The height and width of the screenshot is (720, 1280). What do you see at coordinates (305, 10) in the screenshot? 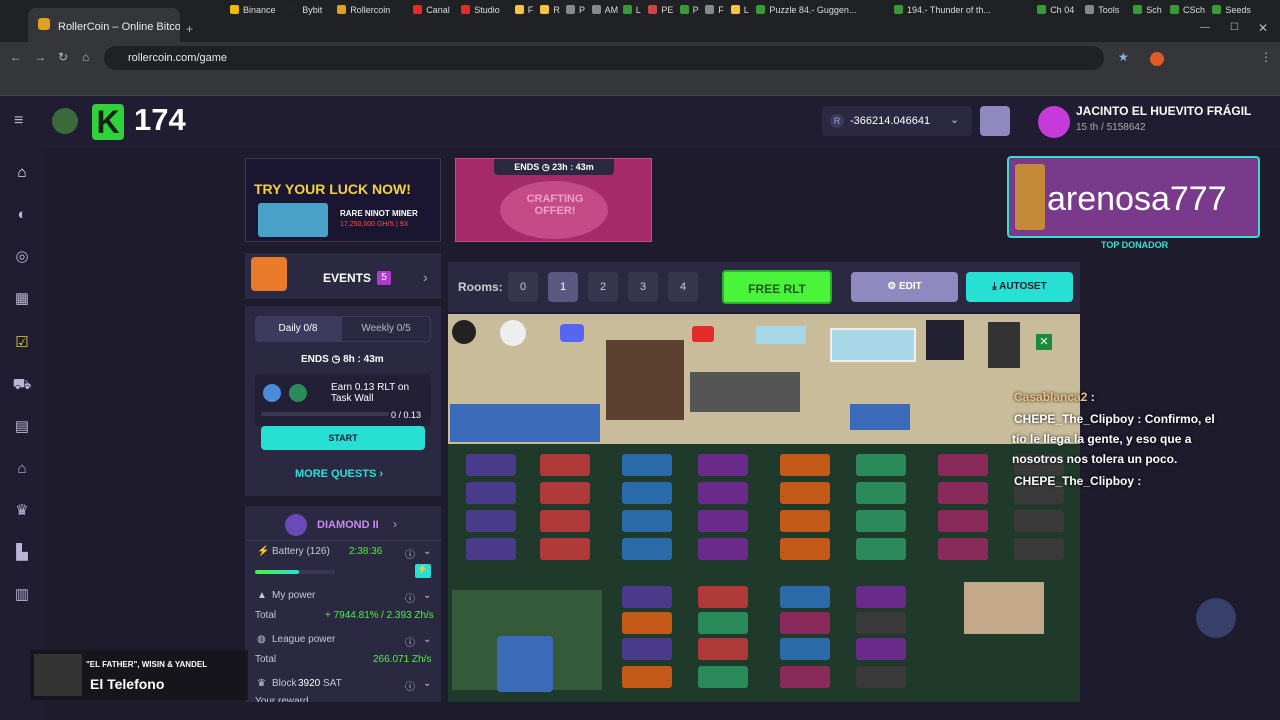
I see `bookmark-item: Bybit` at bounding box center [305, 10].